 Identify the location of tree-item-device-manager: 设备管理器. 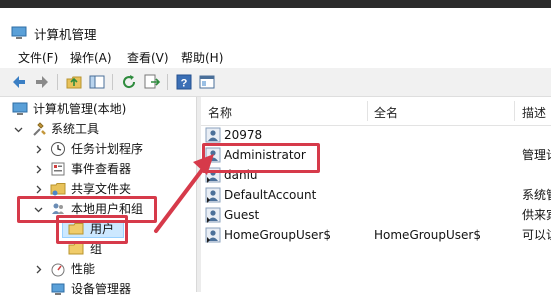
(98, 289).